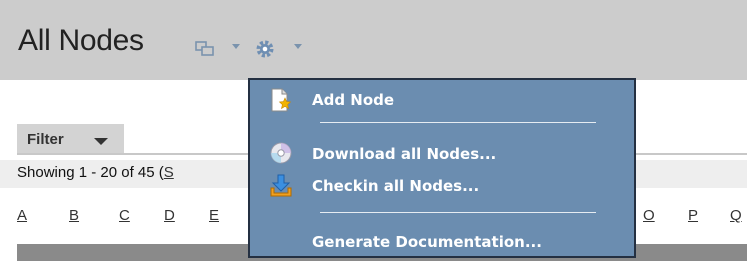 The height and width of the screenshot is (261, 747). What do you see at coordinates (265, 49) in the screenshot?
I see `gear-icon` at bounding box center [265, 49].